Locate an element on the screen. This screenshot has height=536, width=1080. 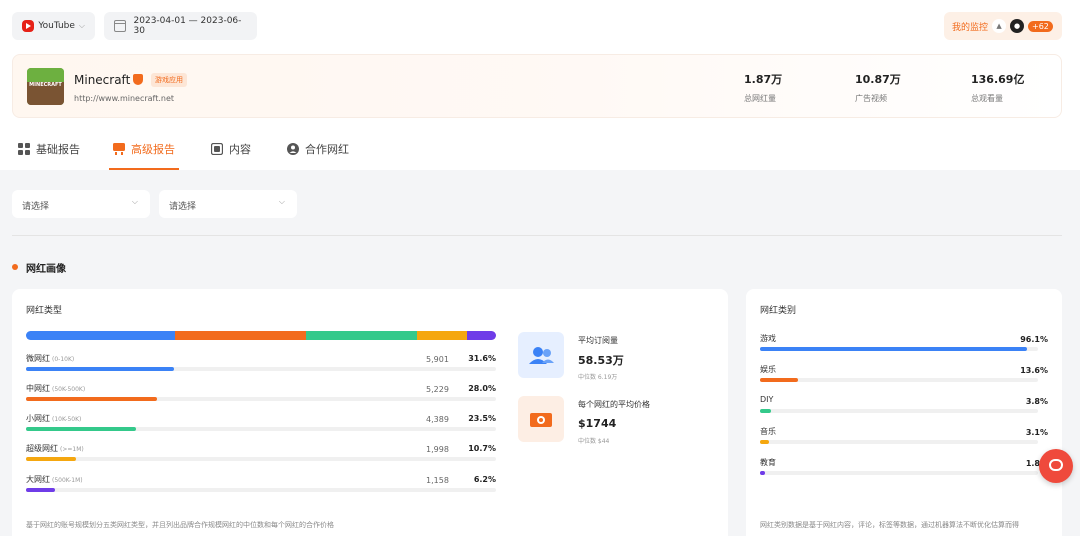
kpi-value: 58.53万 is located at coordinates (601, 360).